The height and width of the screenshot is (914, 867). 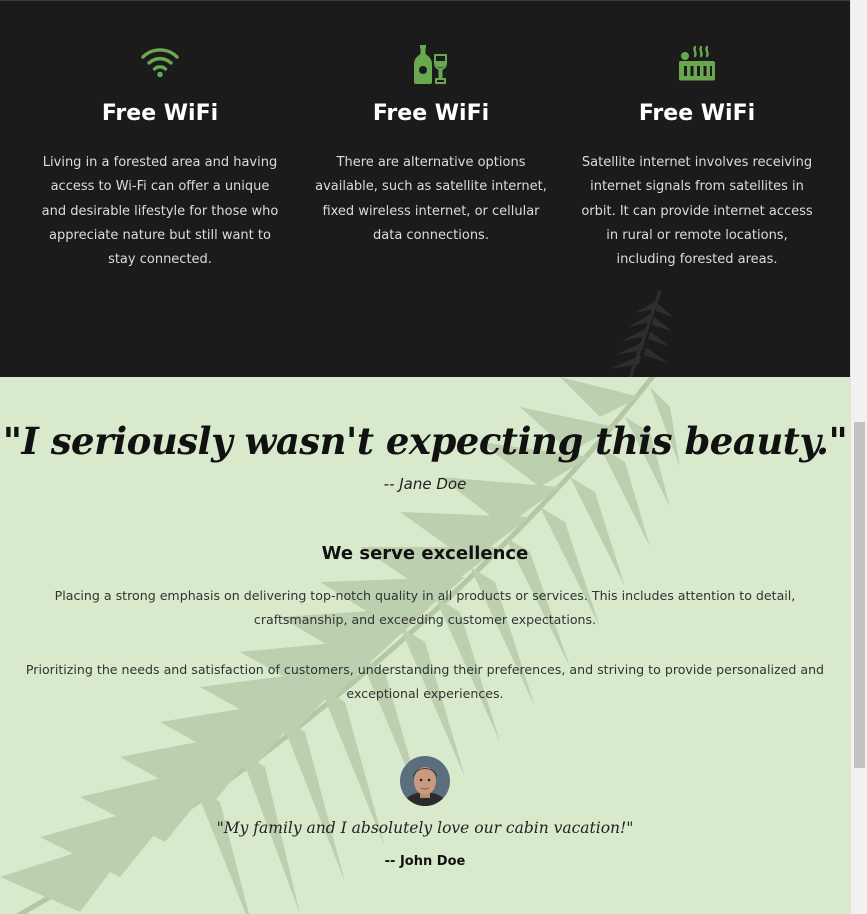 I want to click on testimonial-author: -- John Doe, so click(x=425, y=861).